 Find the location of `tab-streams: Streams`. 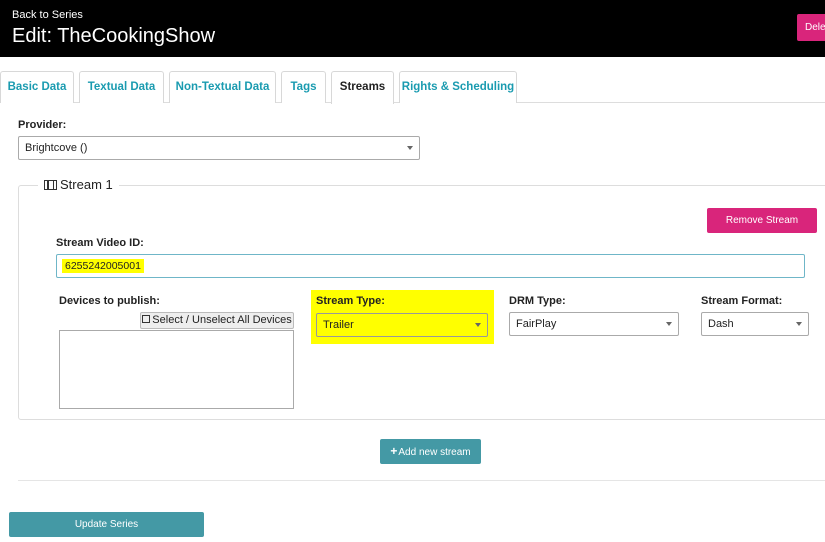

tab-streams: Streams is located at coordinates (362, 87).